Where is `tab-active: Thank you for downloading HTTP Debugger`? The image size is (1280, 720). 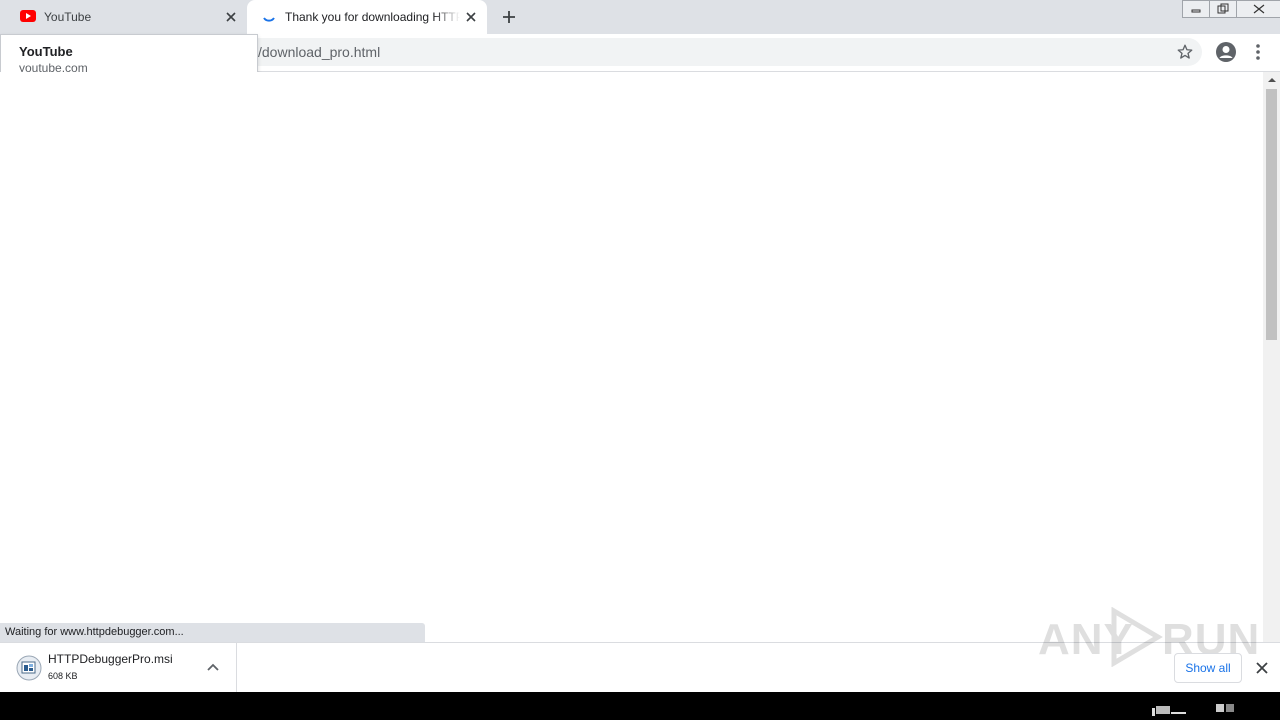 tab-active: Thank you for downloading HTTP Debugger is located at coordinates (367, 17).